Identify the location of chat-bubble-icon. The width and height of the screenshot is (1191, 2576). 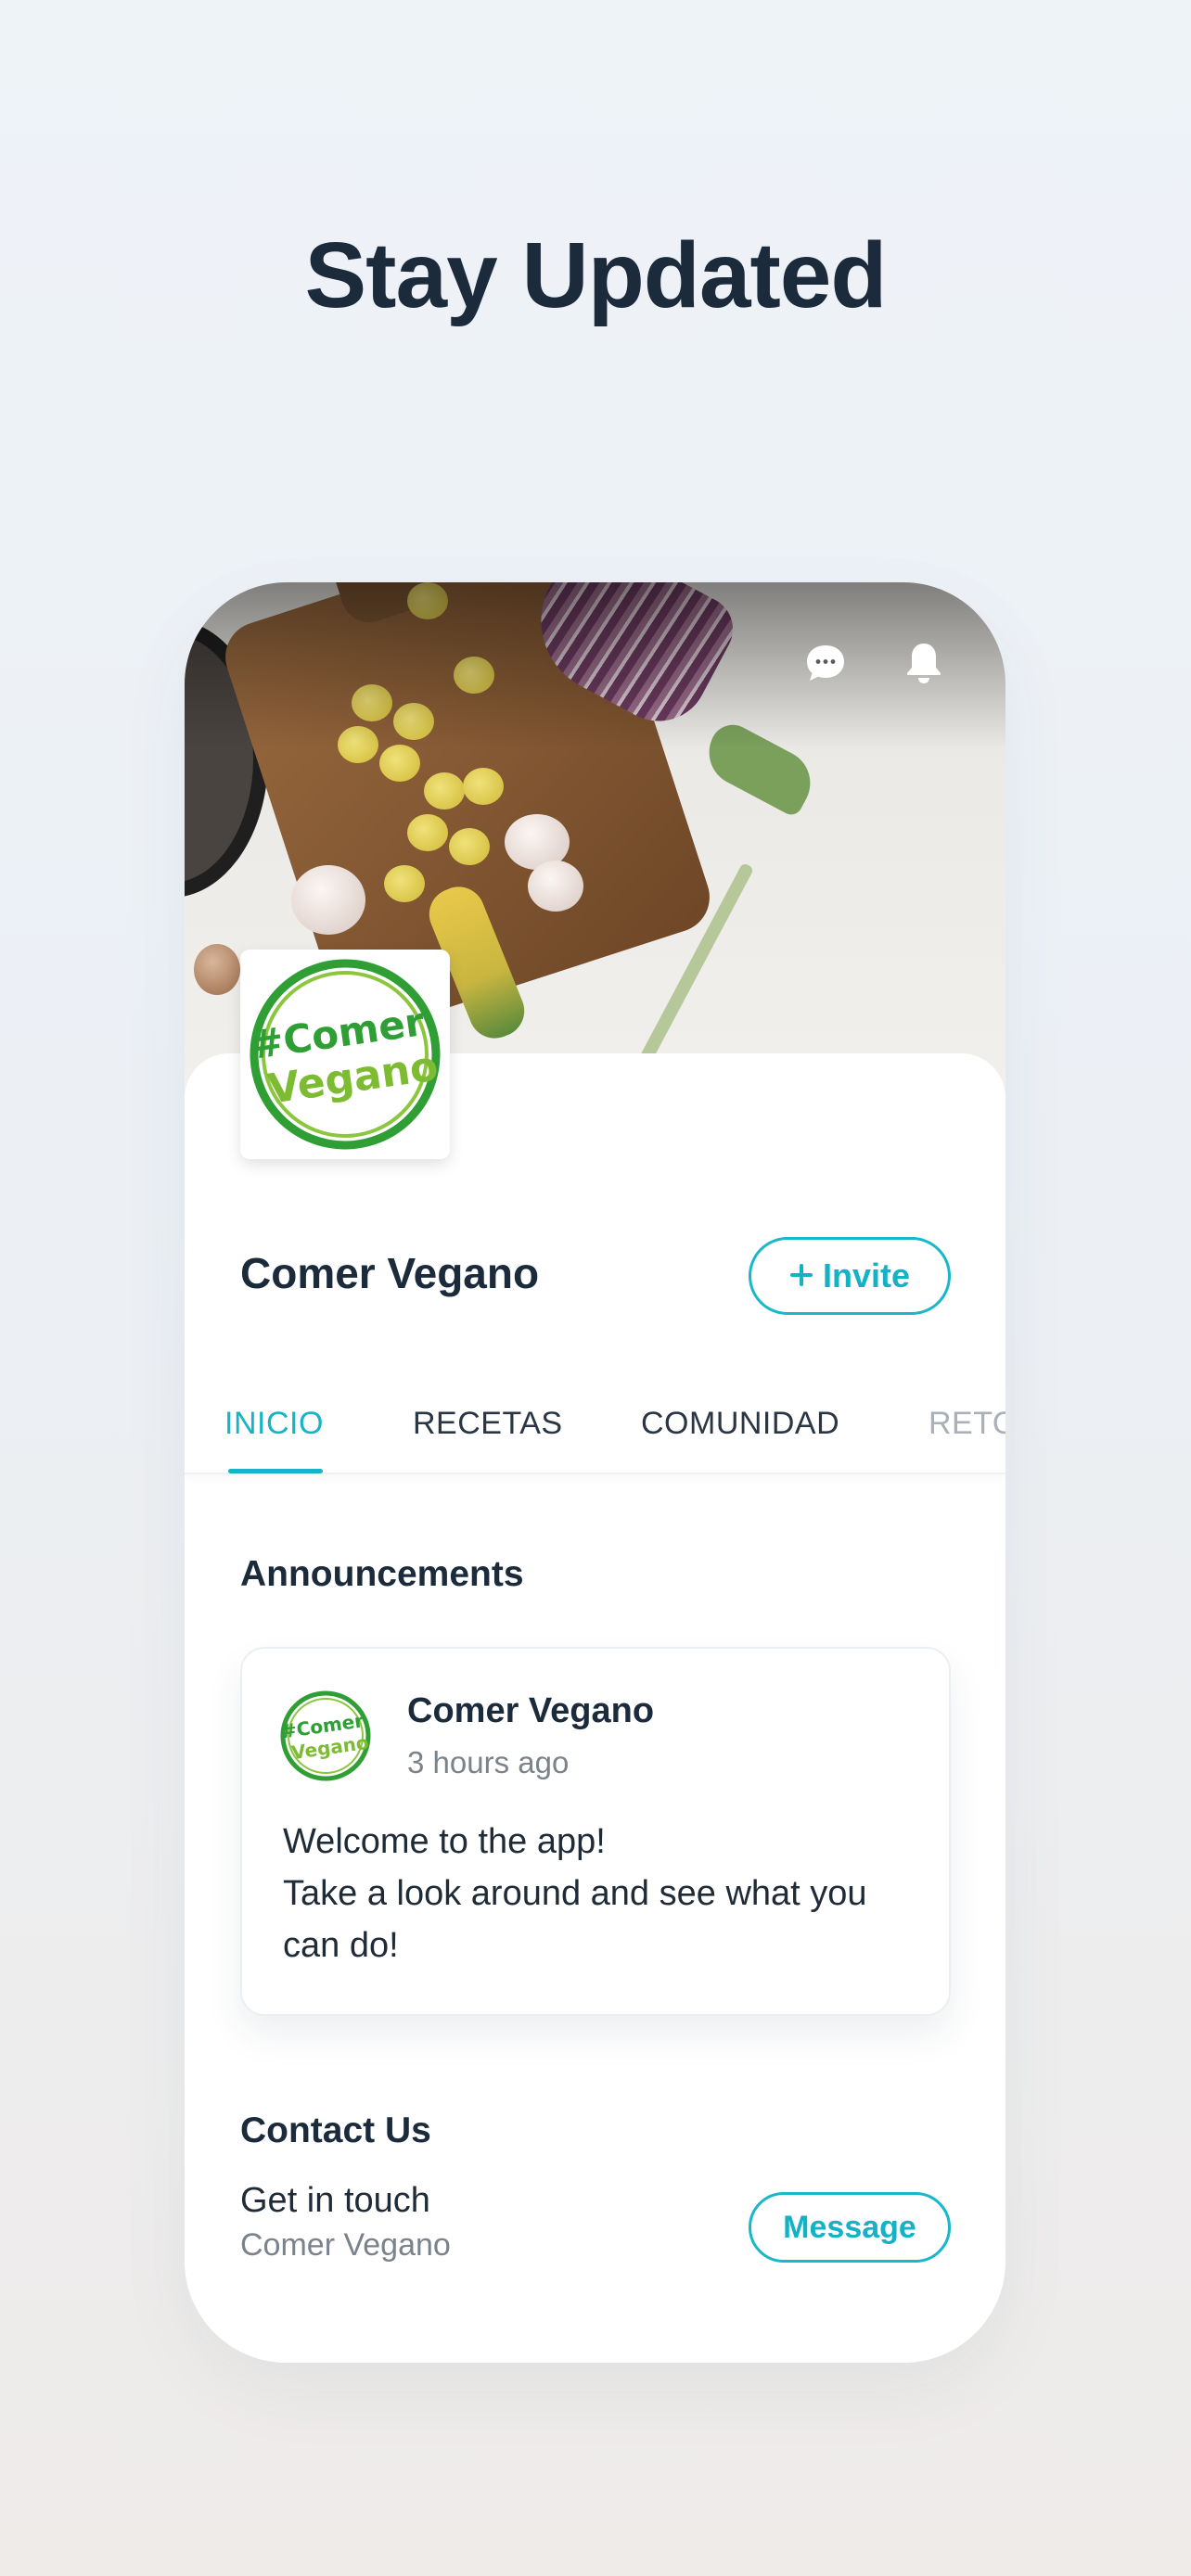
(825, 663).